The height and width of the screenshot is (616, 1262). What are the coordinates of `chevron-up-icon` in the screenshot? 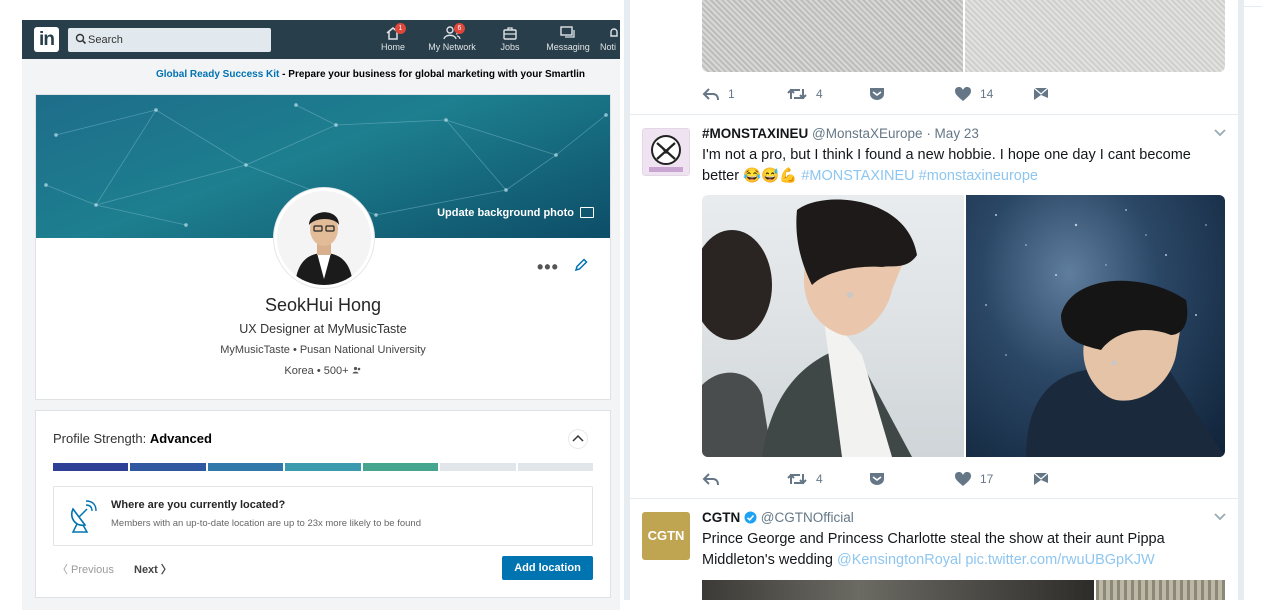 It's located at (578, 439).